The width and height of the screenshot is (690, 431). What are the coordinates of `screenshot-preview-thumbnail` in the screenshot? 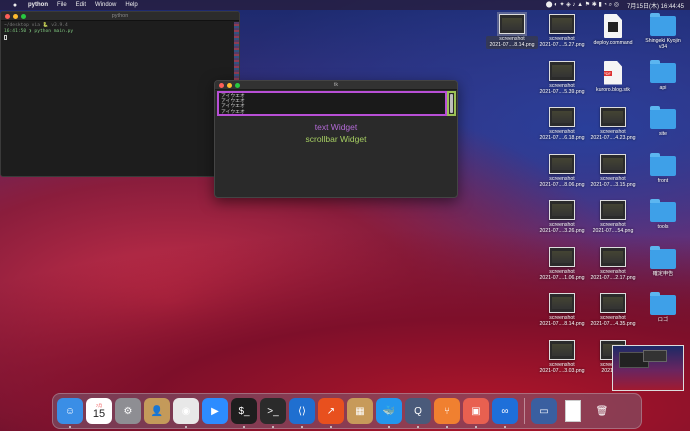 It's located at (648, 368).